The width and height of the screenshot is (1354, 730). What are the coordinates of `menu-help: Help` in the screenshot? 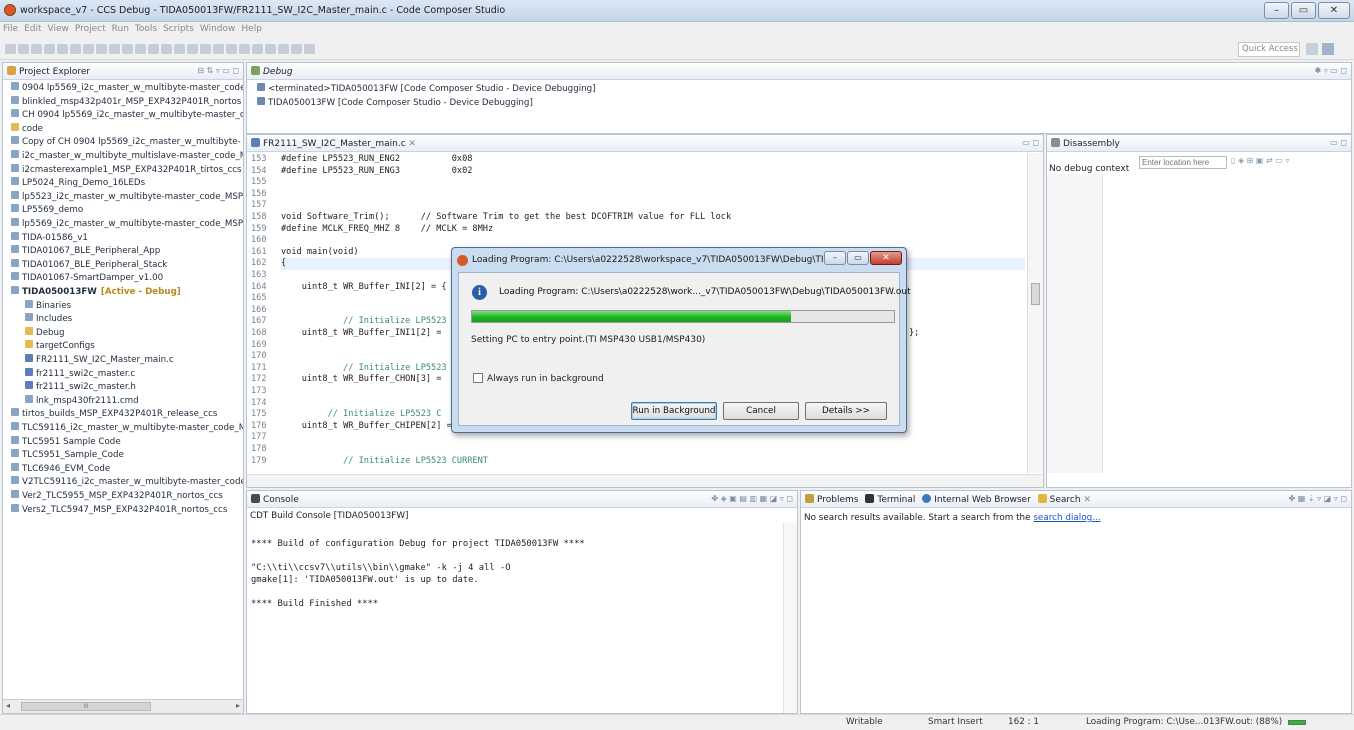 It's located at (251, 28).